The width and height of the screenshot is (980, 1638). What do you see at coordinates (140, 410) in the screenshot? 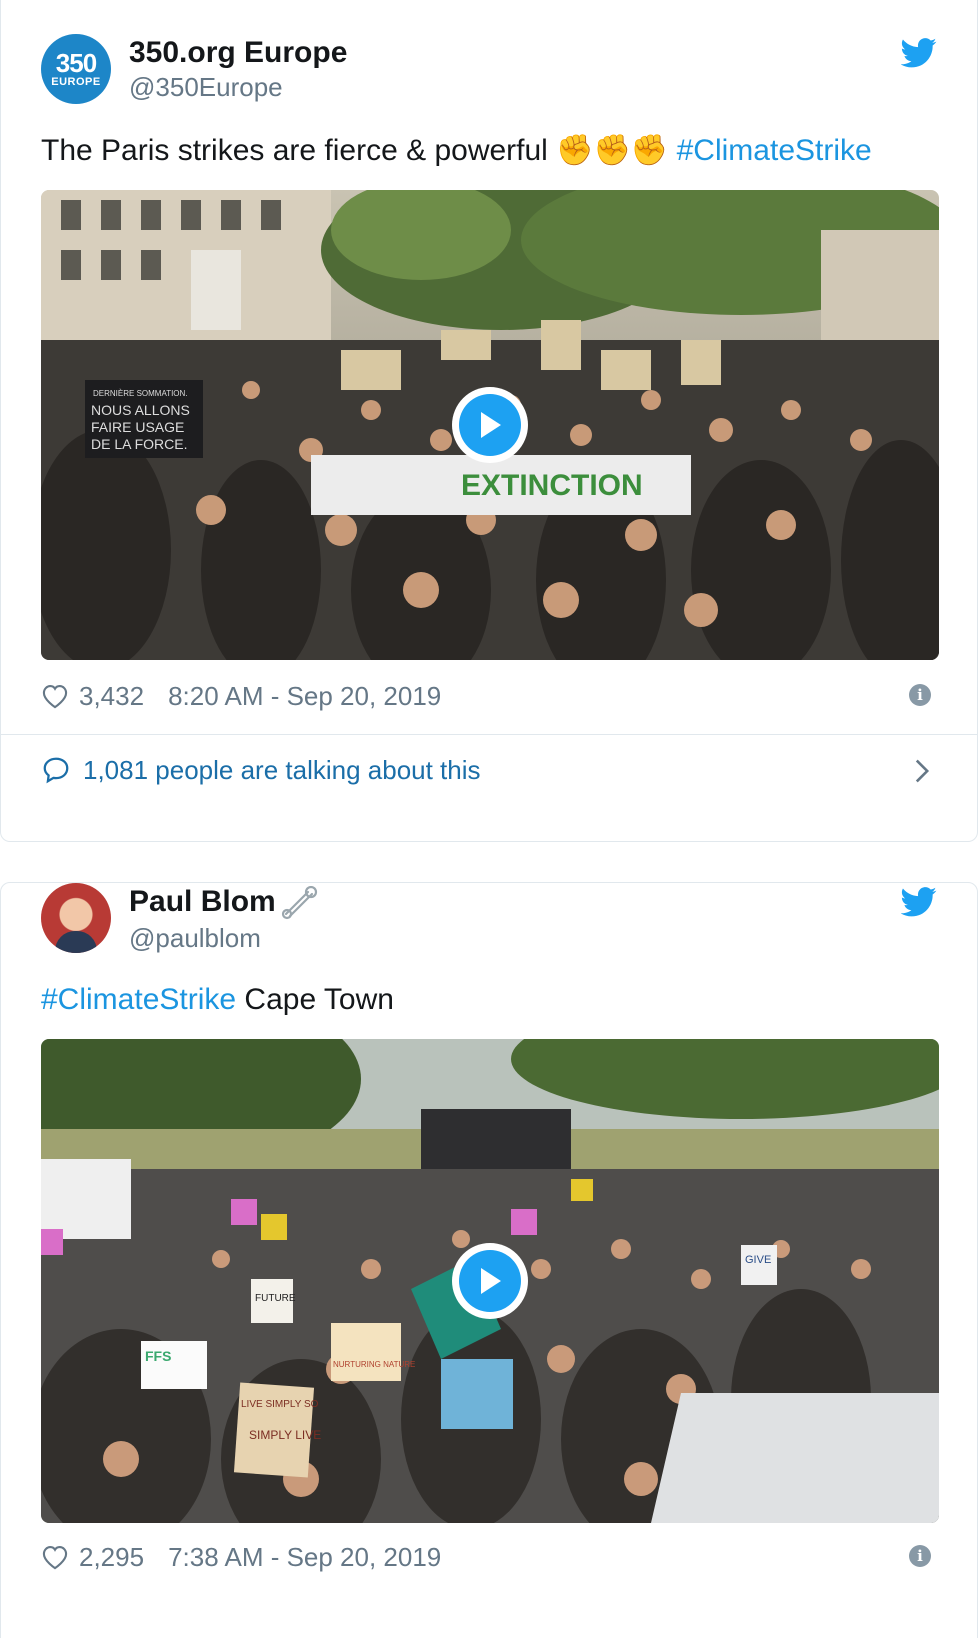
I see `sign-line: NOUS ALLONS` at bounding box center [140, 410].